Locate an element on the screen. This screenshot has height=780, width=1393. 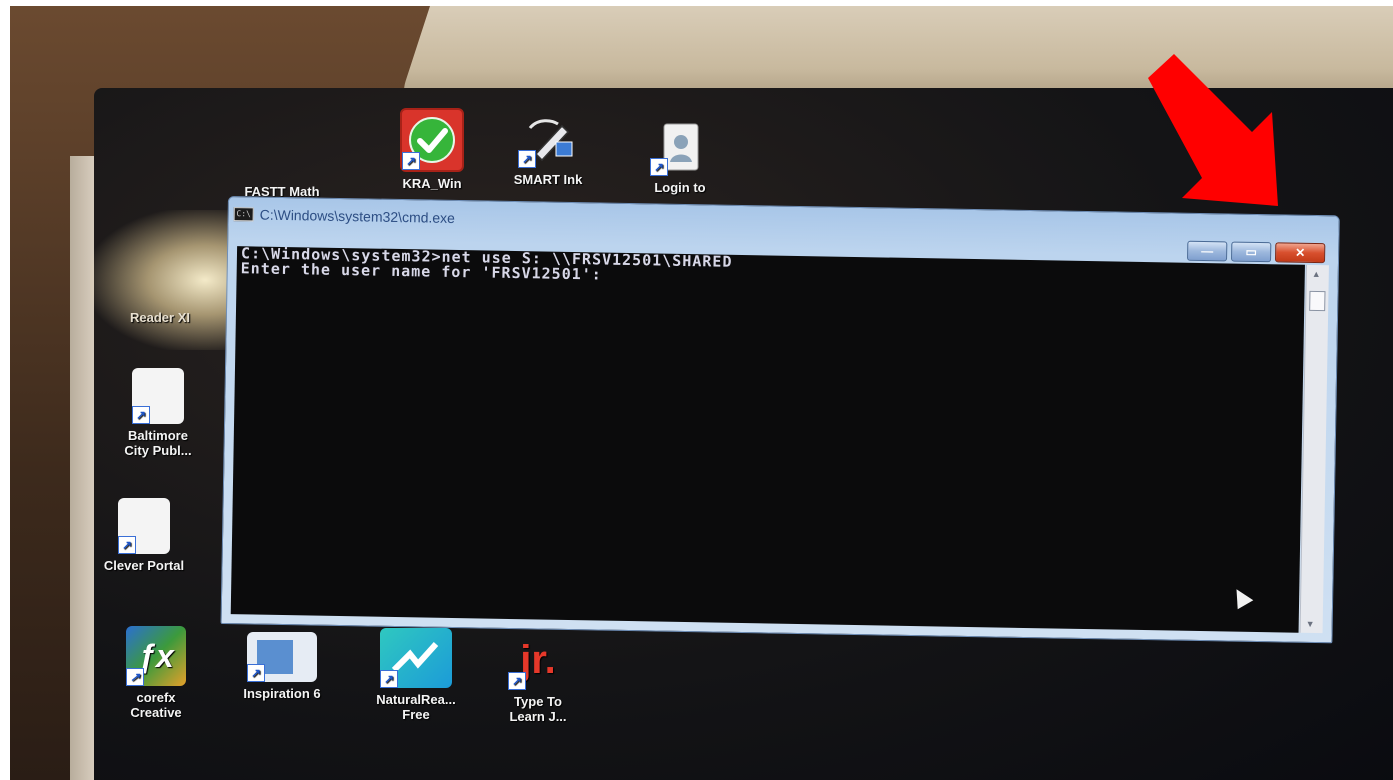
desktop-icon-label: Login to is located at coordinates (680, 187).